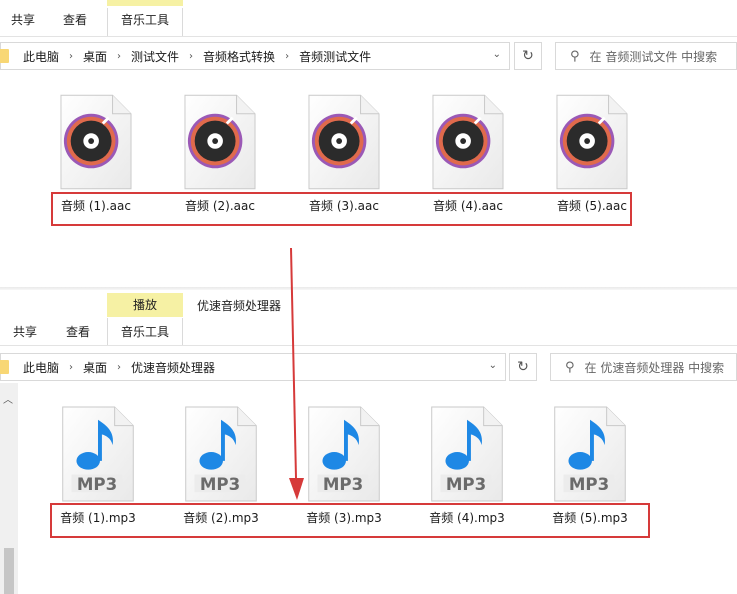  I want to click on top-ribbon: 共享 查看 音乐工具, so click(368, 18).